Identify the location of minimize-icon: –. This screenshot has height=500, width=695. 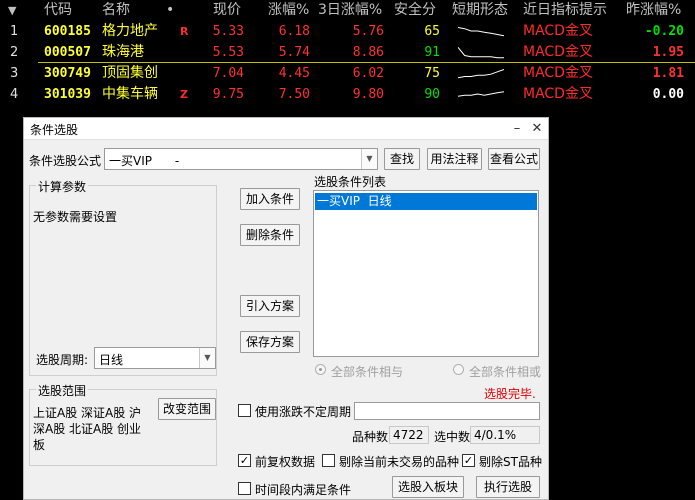
(517, 129).